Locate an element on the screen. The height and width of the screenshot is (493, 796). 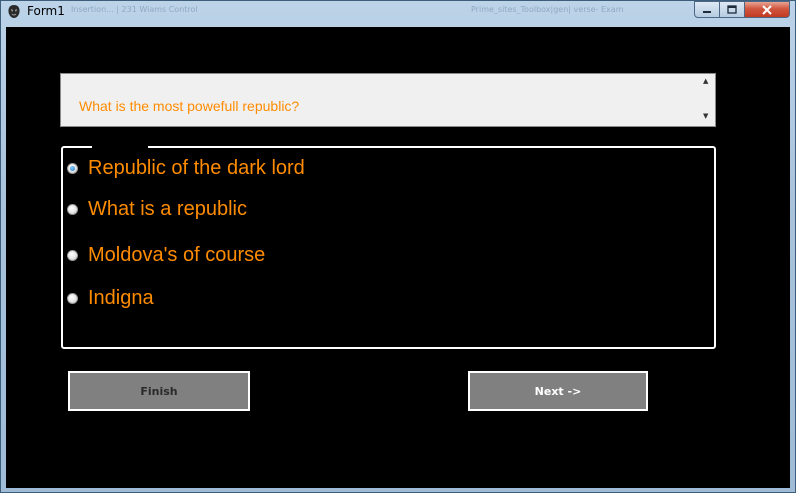
background-window-ghost-text: Insertion... | 231 Wiams Control is located at coordinates (134, 9).